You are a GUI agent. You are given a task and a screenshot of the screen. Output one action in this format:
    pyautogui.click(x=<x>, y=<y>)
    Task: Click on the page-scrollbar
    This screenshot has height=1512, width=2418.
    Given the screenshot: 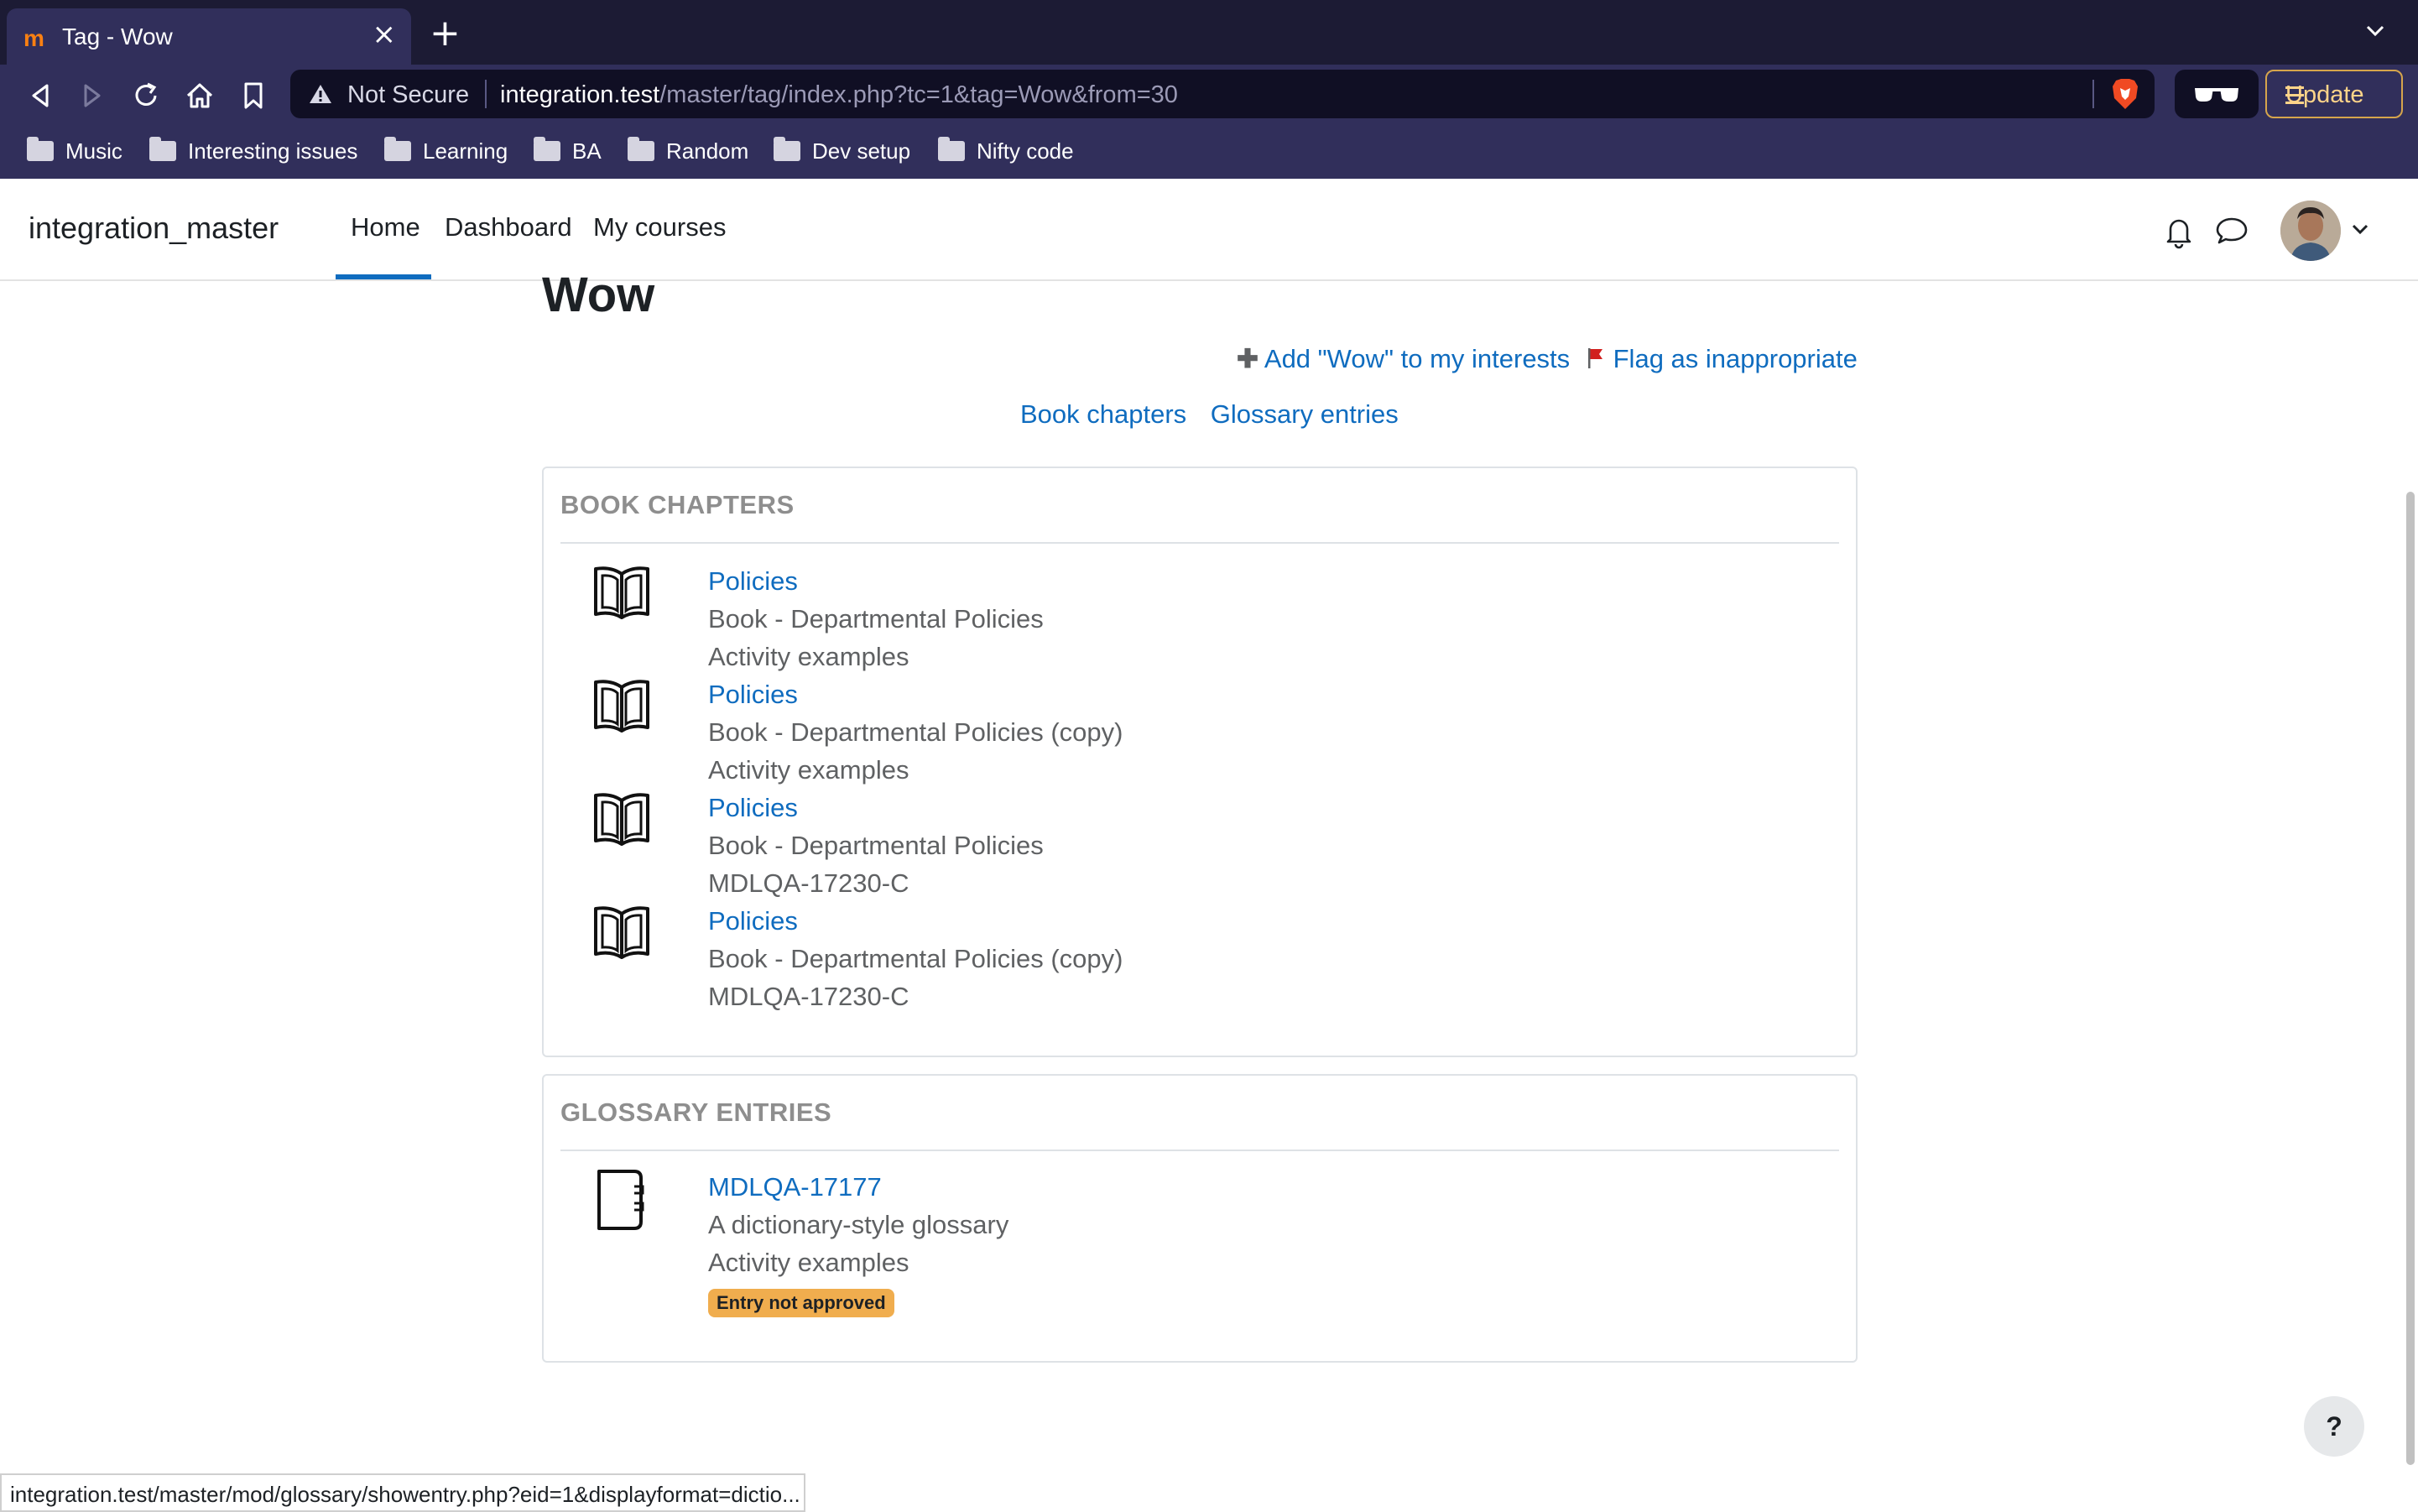 What is the action you would take?
    pyautogui.click(x=2411, y=978)
    